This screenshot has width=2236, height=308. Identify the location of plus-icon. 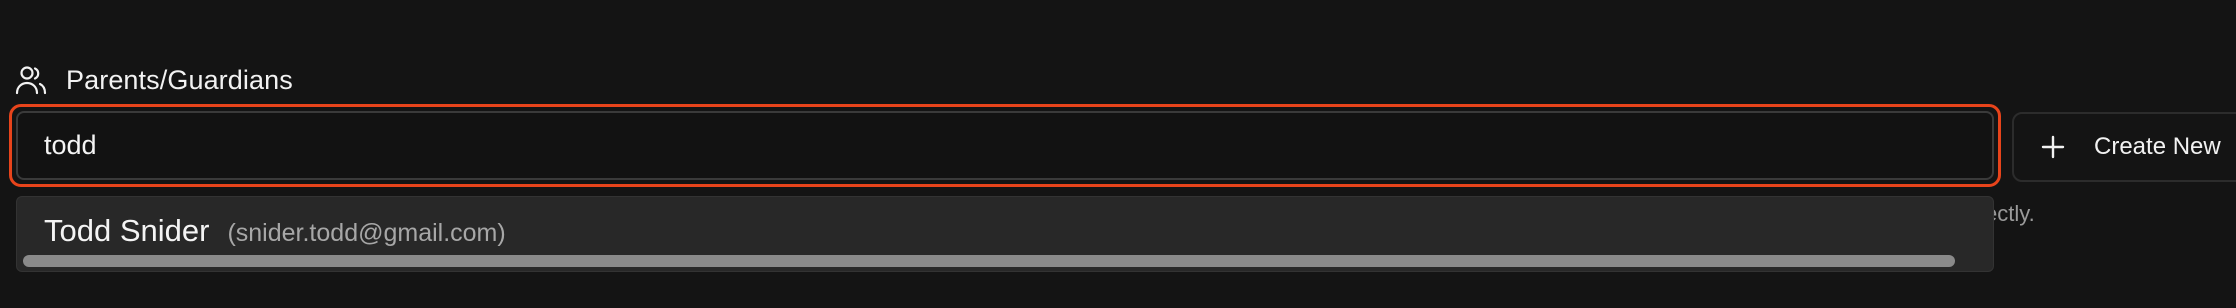
(2053, 147).